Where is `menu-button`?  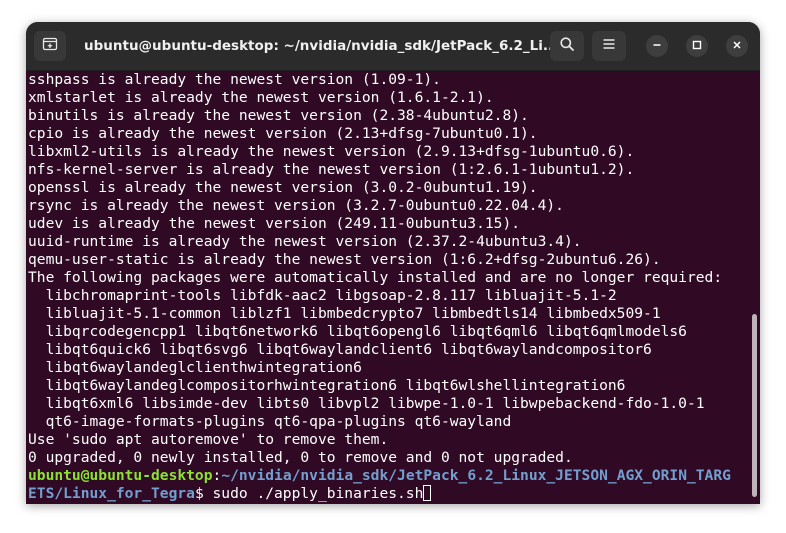 menu-button is located at coordinates (609, 46).